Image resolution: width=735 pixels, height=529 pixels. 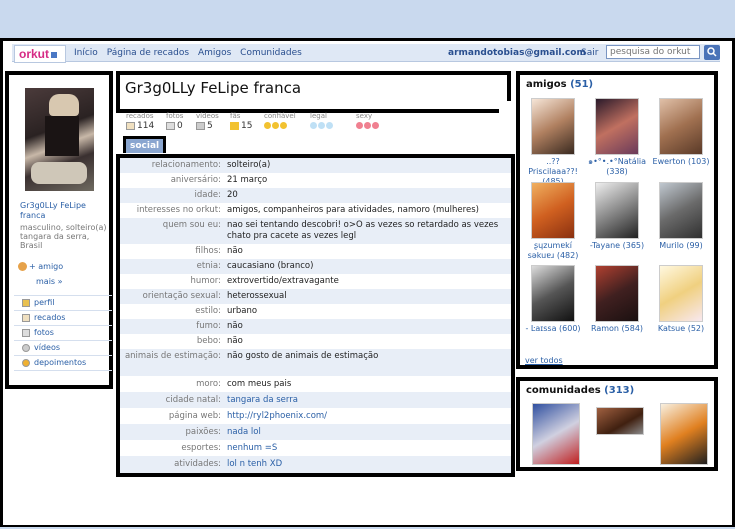 I want to click on stat-fas: fãs 15, so click(x=241, y=121).